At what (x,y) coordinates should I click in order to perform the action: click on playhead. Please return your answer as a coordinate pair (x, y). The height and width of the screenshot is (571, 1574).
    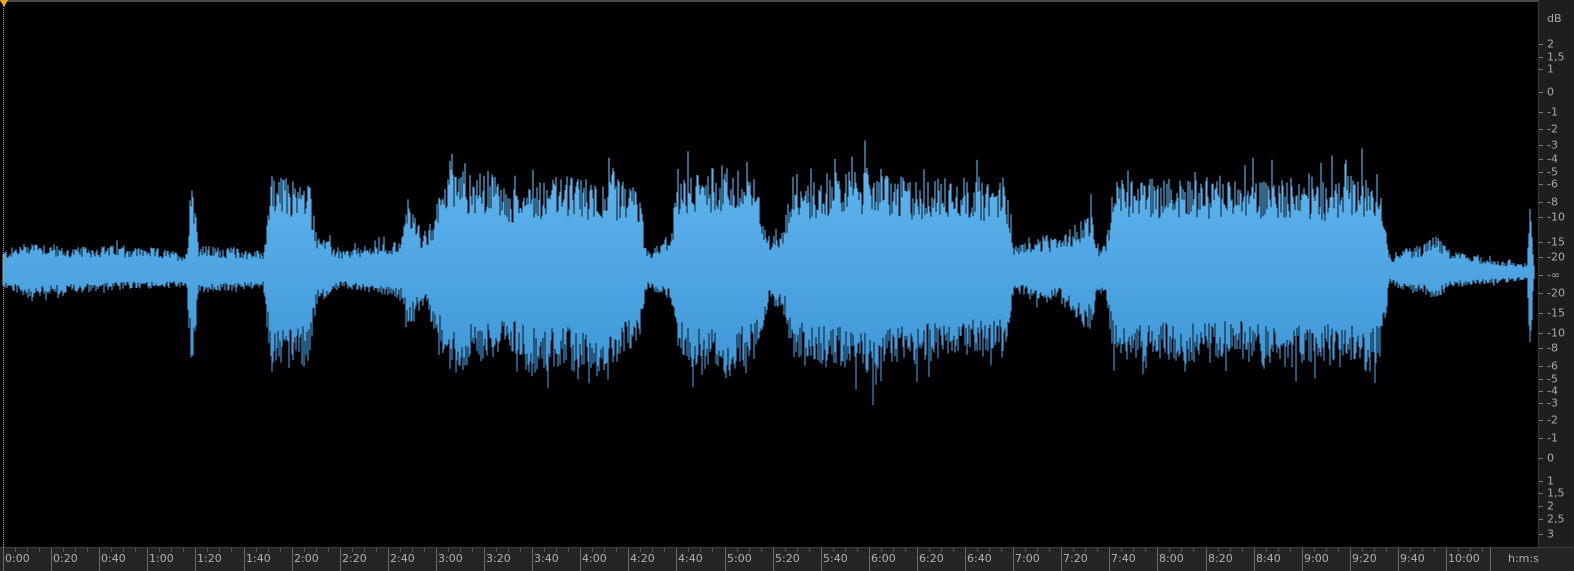
    Looking at the image, I should click on (3, 274).